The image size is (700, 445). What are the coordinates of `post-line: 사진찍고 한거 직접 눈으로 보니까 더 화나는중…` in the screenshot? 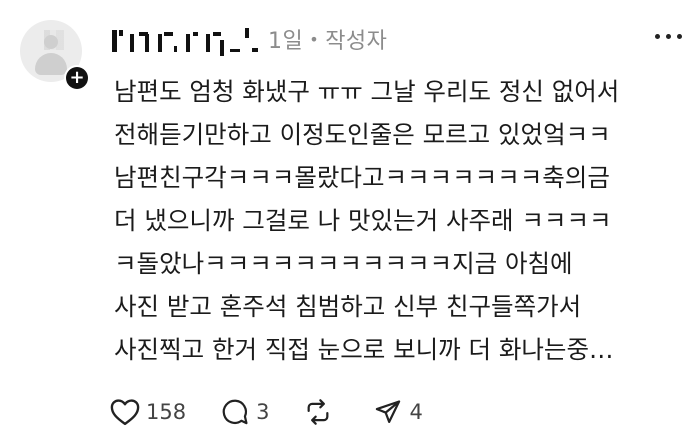 It's located at (364, 349).